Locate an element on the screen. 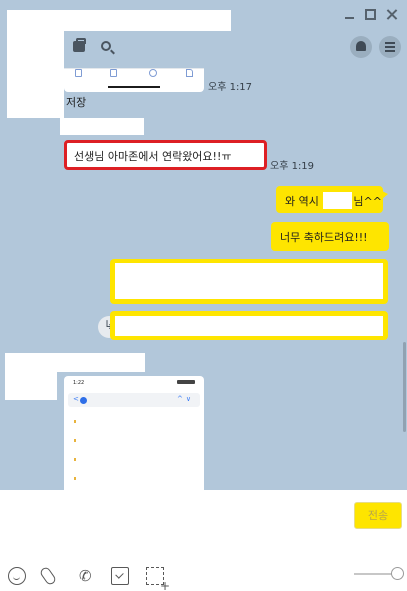 This screenshot has height=591, width=407. phone-icon: ✆ is located at coordinates (88, 576).